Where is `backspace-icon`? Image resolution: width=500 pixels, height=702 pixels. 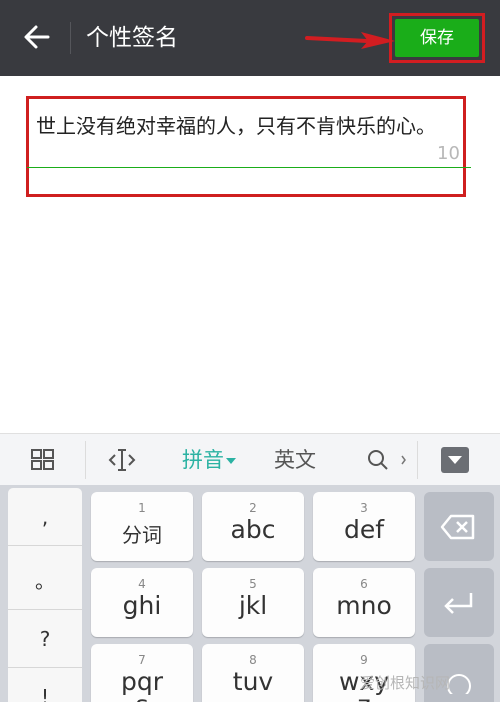 backspace-icon is located at coordinates (457, 527).